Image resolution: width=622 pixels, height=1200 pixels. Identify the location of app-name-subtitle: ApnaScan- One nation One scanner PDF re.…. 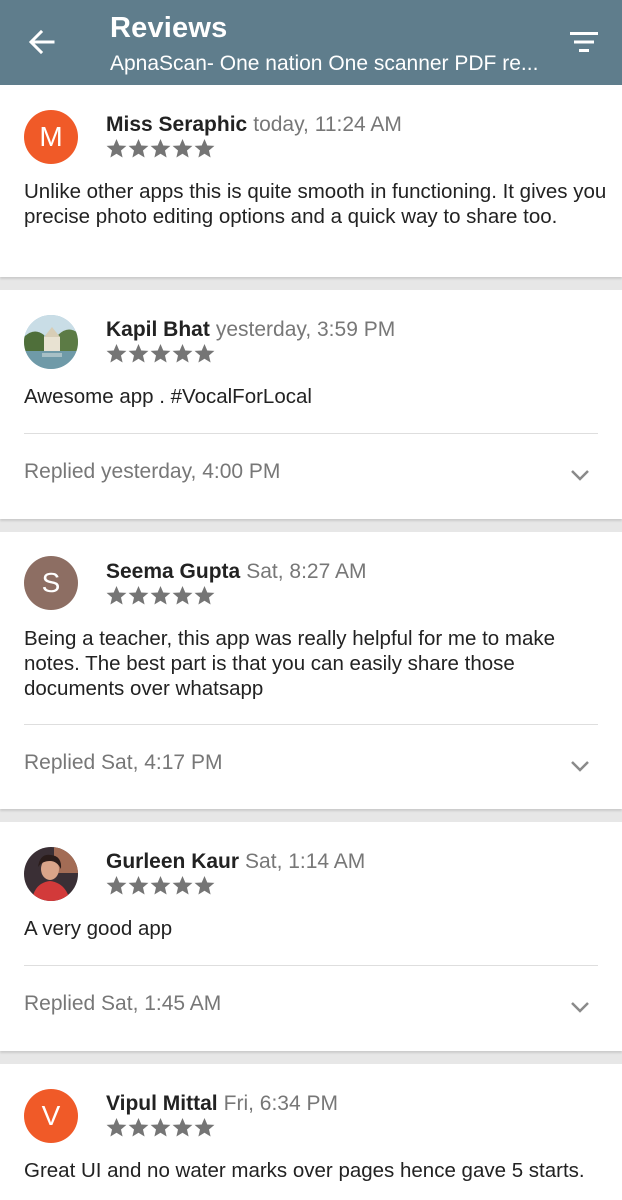
(324, 63).